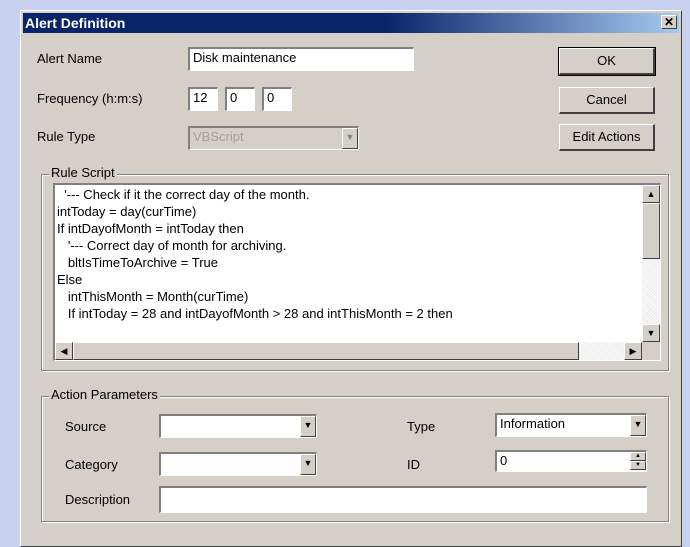 This screenshot has height=547, width=690. Describe the element at coordinates (421, 426) in the screenshot. I see `type-label: Type` at that location.